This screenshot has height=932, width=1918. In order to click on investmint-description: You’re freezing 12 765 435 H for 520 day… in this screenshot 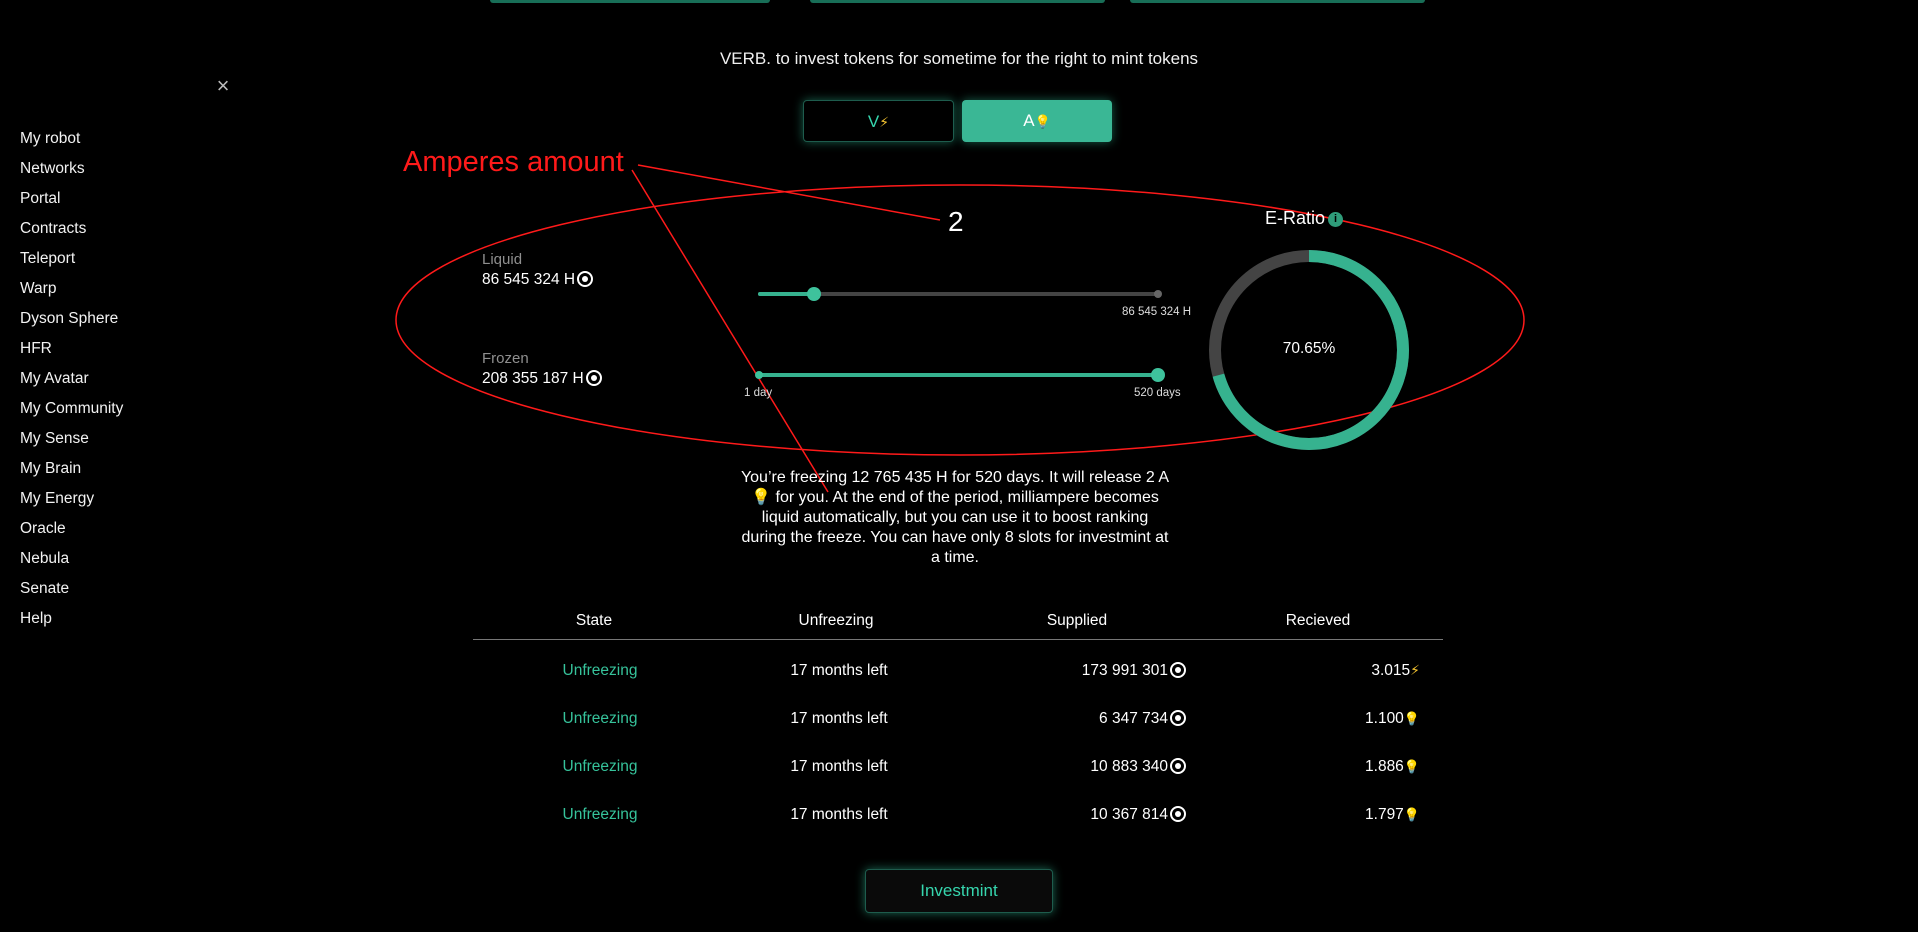, I will do `click(955, 517)`.